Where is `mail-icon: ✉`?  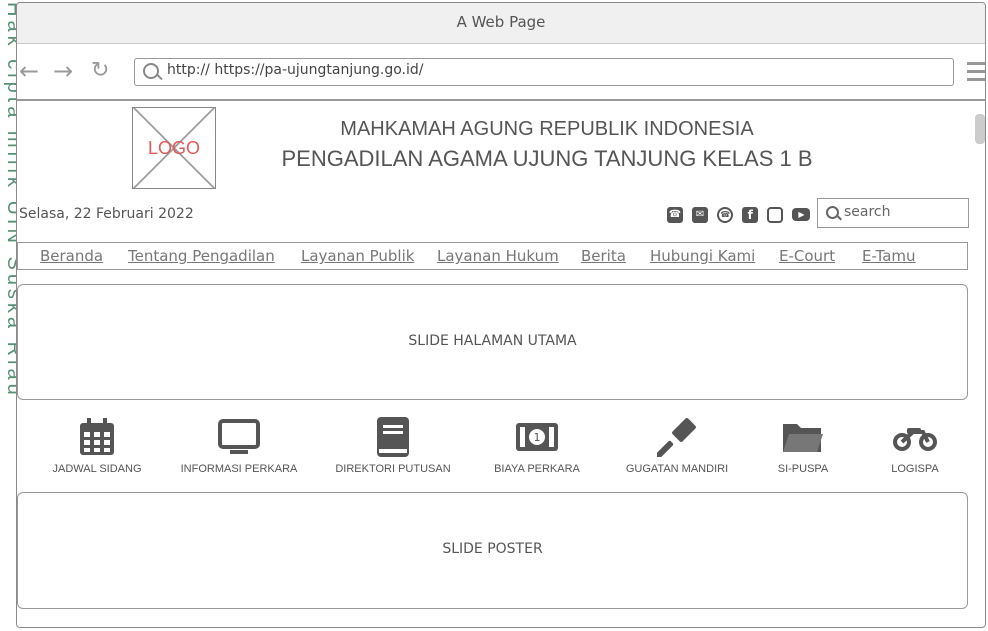 mail-icon: ✉ is located at coordinates (700, 214).